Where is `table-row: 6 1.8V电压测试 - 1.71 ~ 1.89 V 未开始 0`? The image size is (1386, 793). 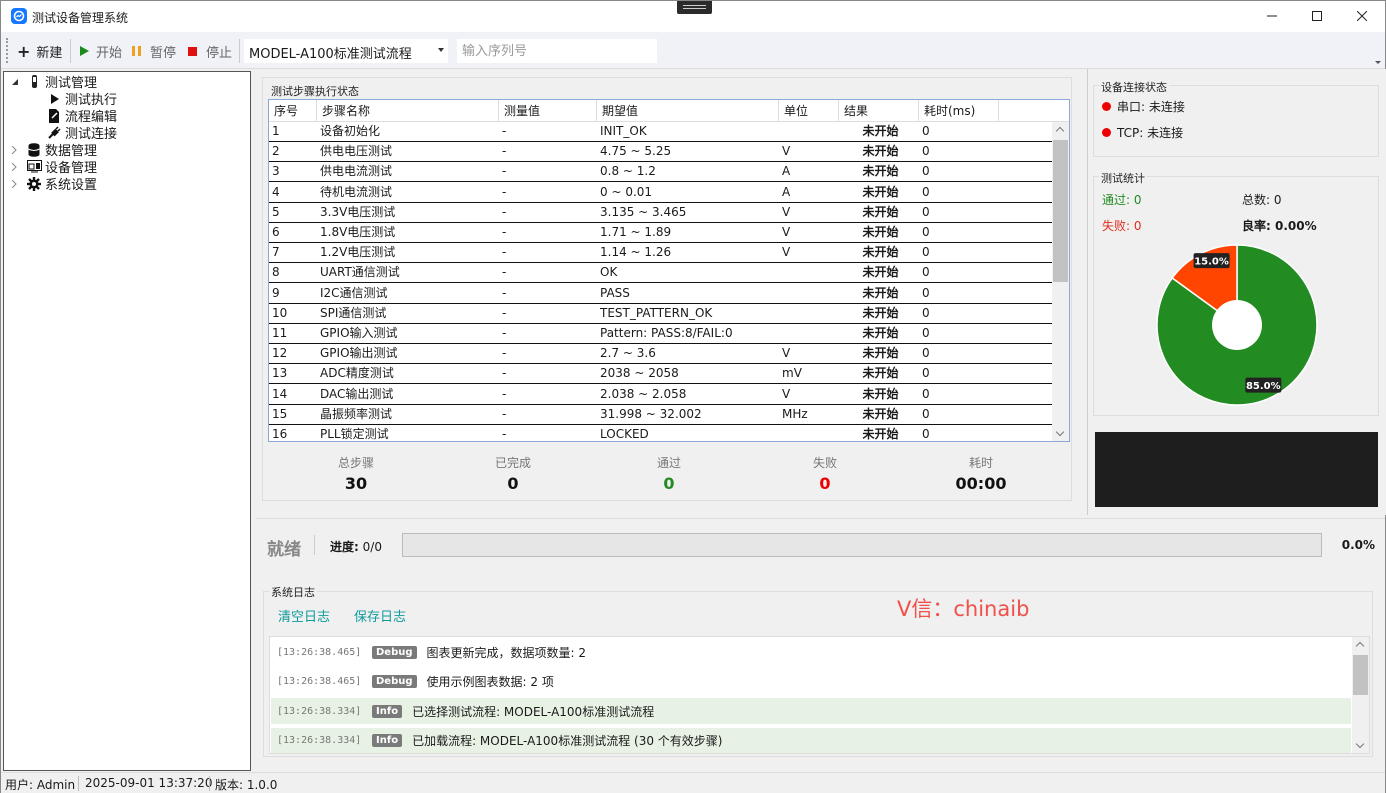
table-row: 6 1.8V电压测试 - 1.71 ~ 1.89 V 未开始 0 is located at coordinates (660, 233).